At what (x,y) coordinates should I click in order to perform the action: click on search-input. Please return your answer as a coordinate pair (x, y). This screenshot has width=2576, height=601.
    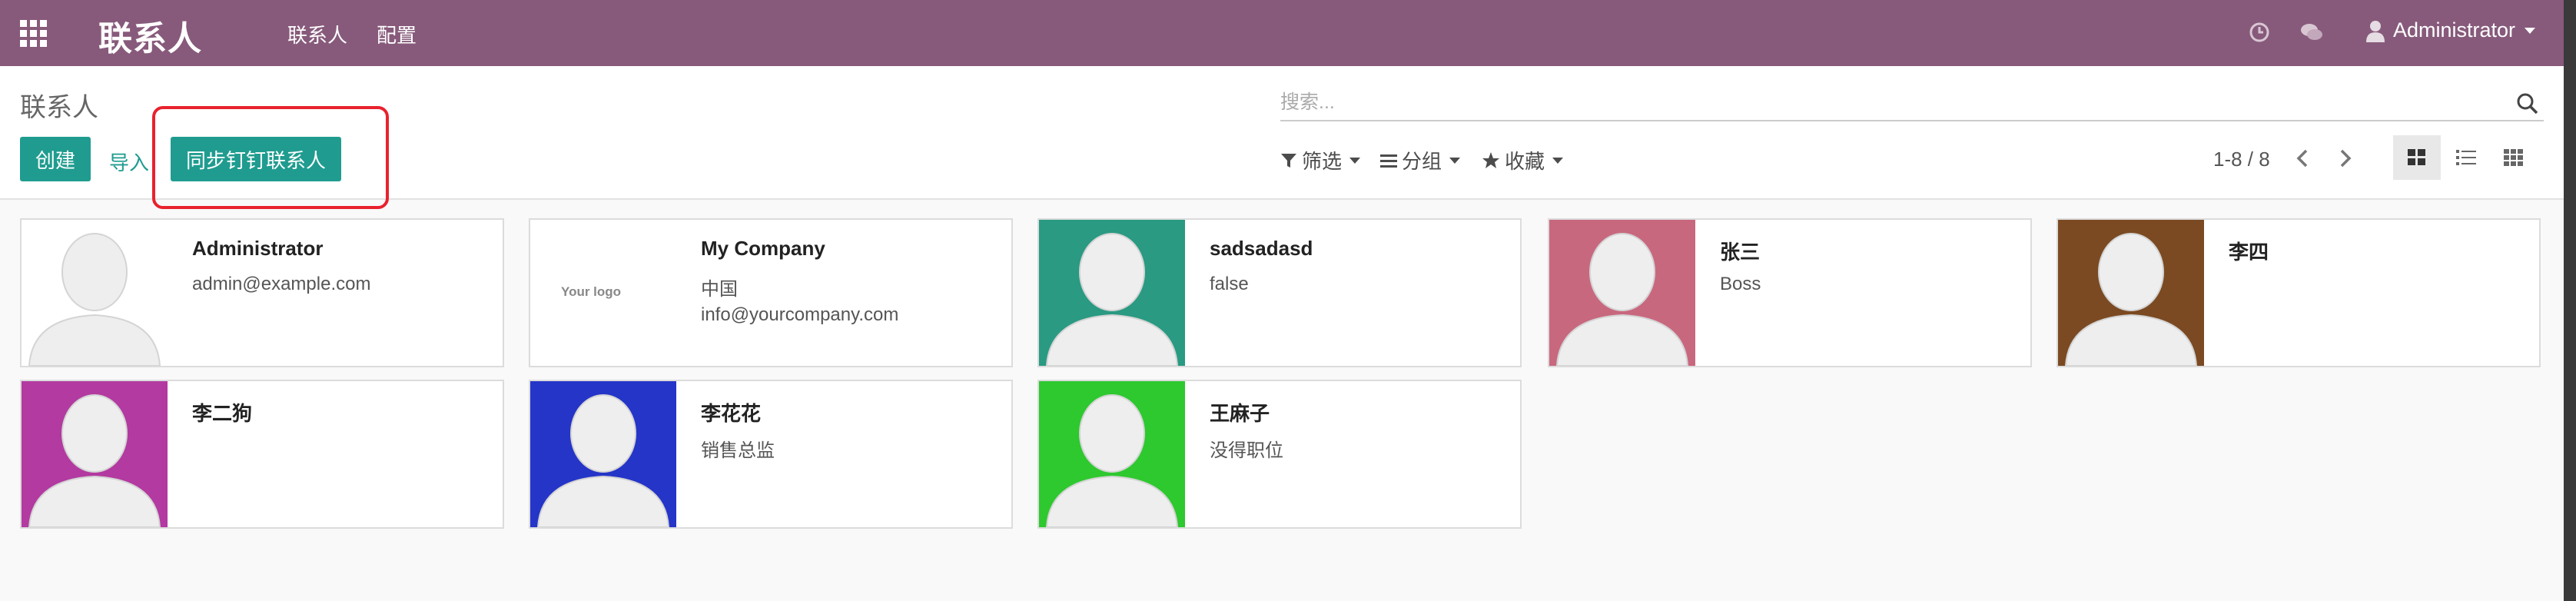
    Looking at the image, I should click on (1888, 102).